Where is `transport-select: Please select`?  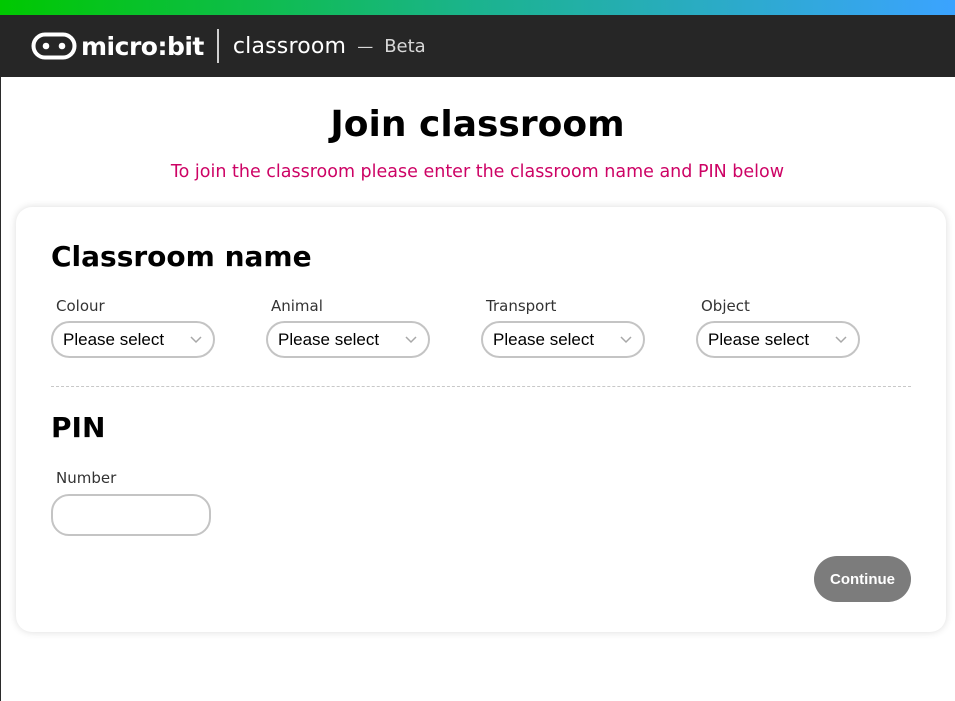
transport-select: Please select is located at coordinates (563, 339).